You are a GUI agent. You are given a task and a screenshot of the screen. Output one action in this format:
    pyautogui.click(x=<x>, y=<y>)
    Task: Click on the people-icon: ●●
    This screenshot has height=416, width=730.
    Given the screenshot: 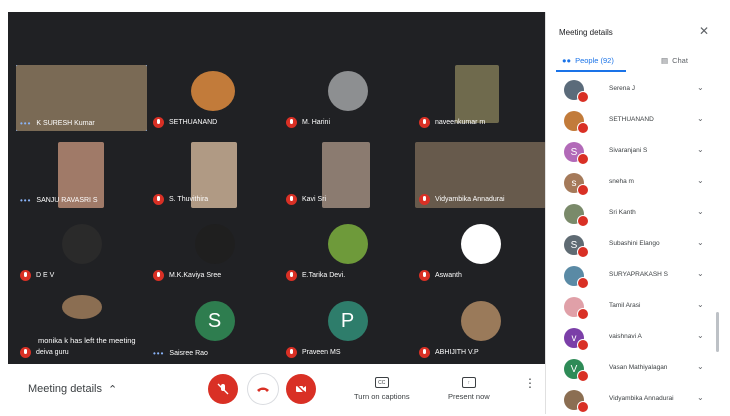 What is the action you would take?
    pyautogui.click(x=567, y=60)
    